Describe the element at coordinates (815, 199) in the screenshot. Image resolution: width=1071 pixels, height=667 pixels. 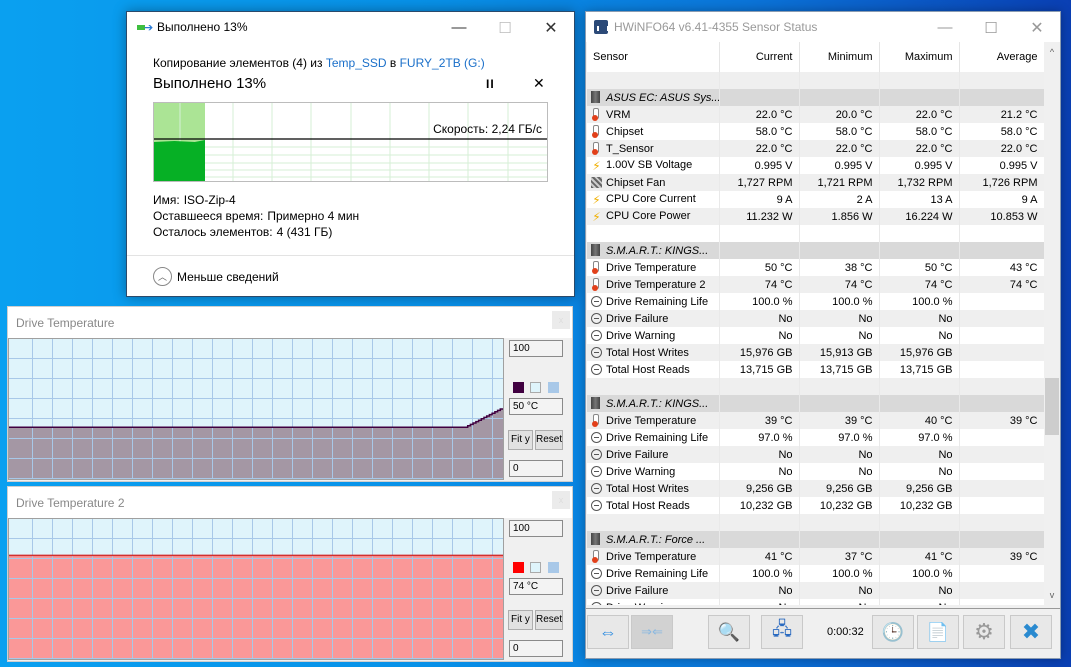
I see `sensor-row: ⚡ CPU Core Current 9 A2 A 13 A9 A` at that location.